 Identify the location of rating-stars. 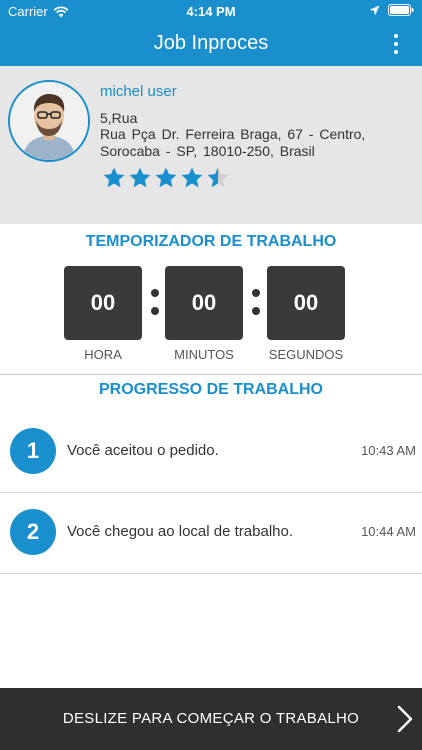
(166, 178).